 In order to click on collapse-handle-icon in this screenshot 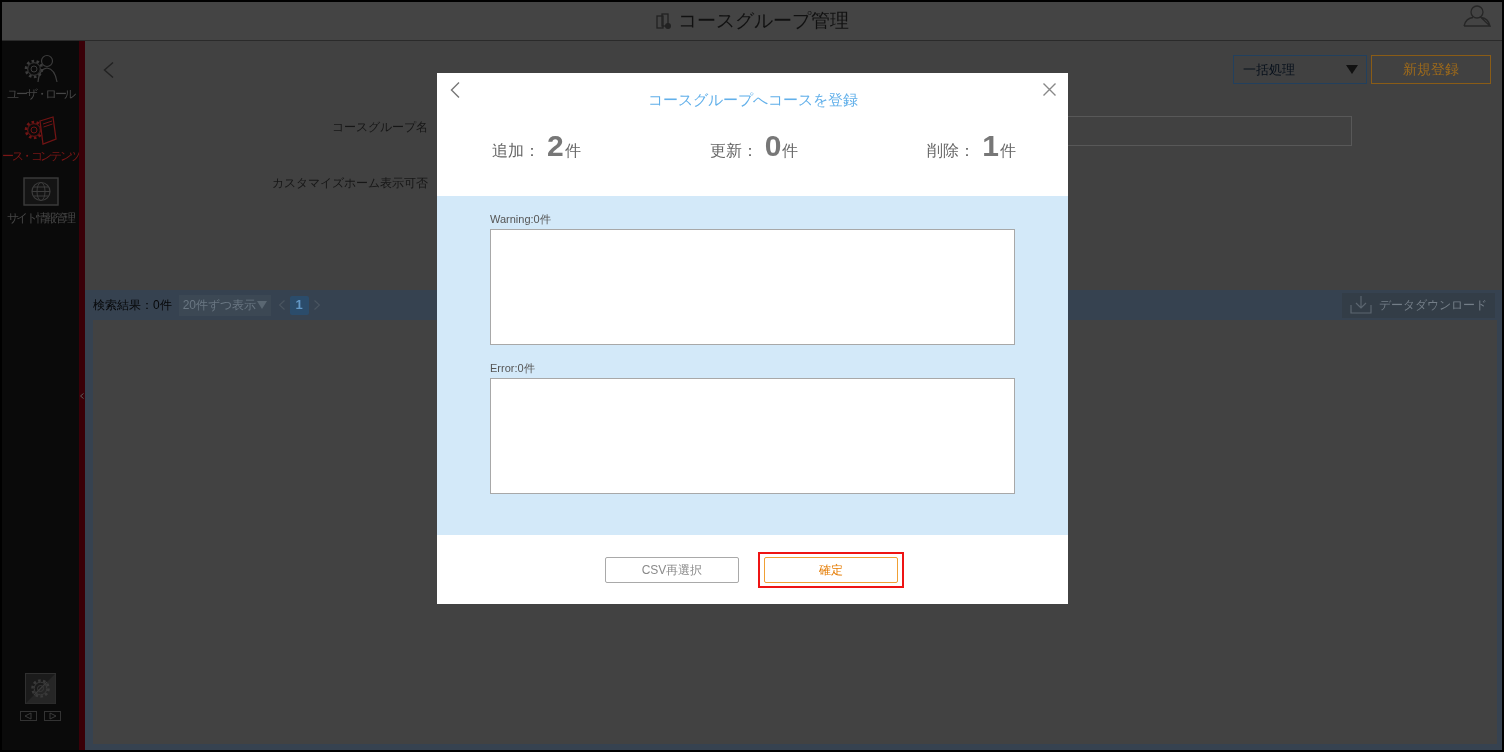, I will do `click(82, 395)`.